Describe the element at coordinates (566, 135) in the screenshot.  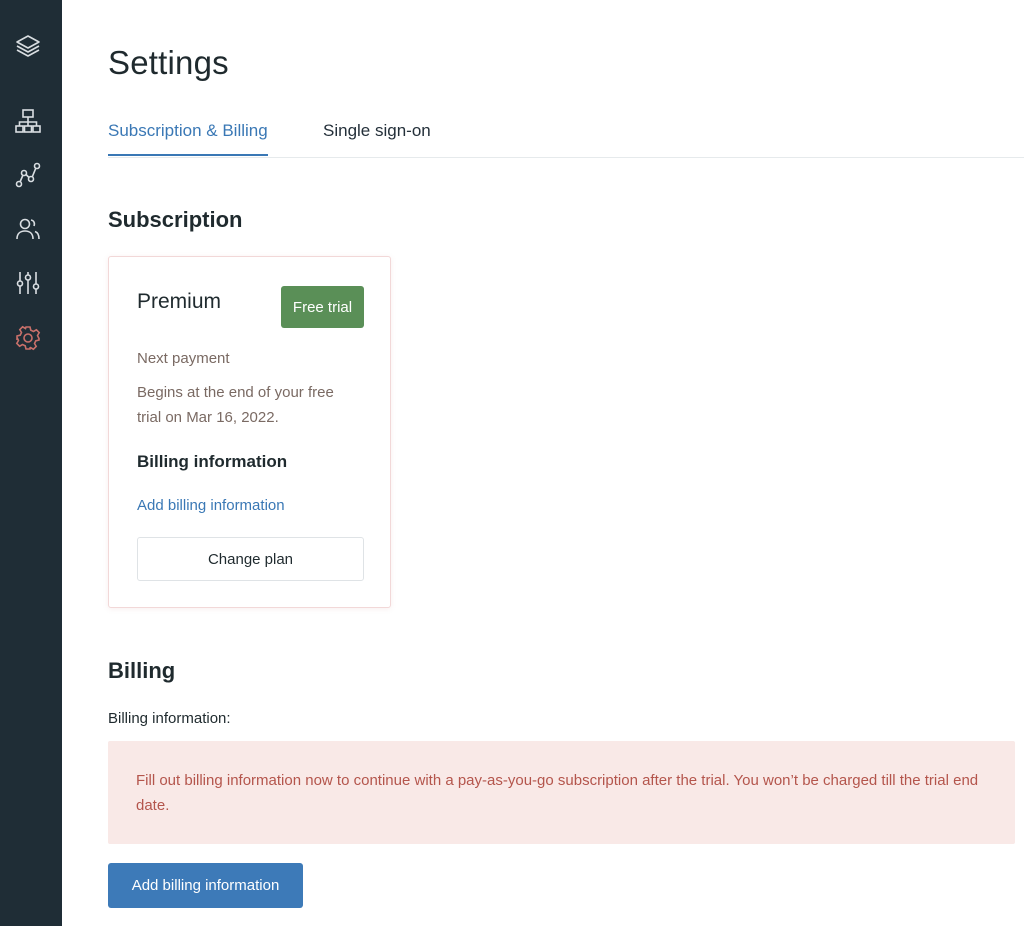
I see `tab-bar: Subscription & Billing Single sign-on` at that location.